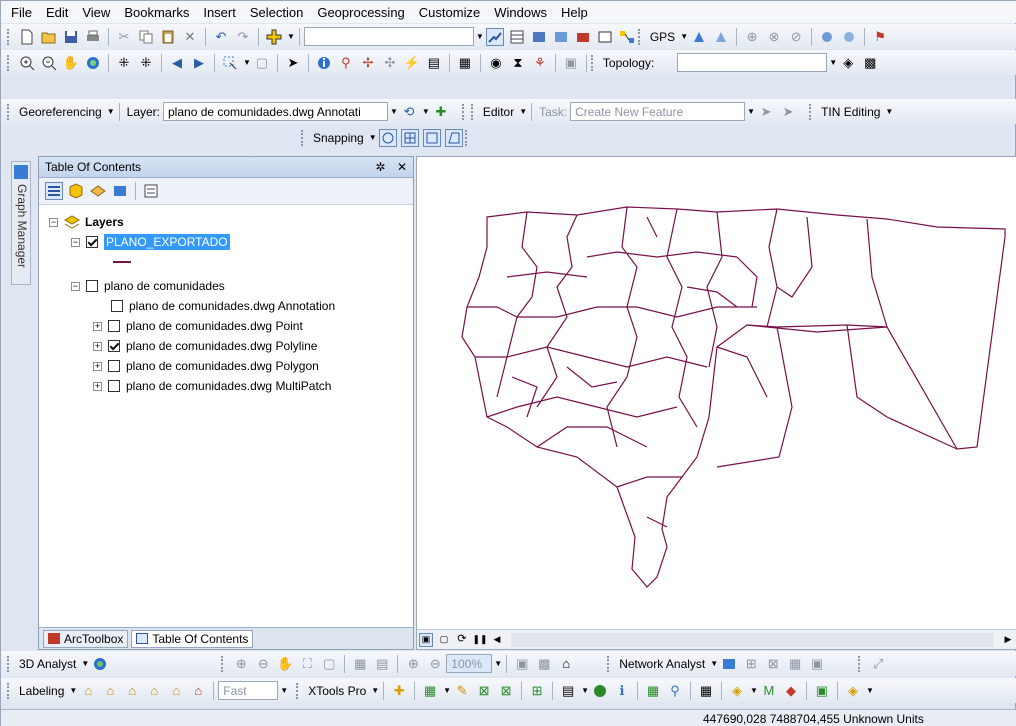 The height and width of the screenshot is (726, 1016). Describe the element at coordinates (684, 36) in the screenshot. I see `gps-dropdown-icon: ▼` at that location.